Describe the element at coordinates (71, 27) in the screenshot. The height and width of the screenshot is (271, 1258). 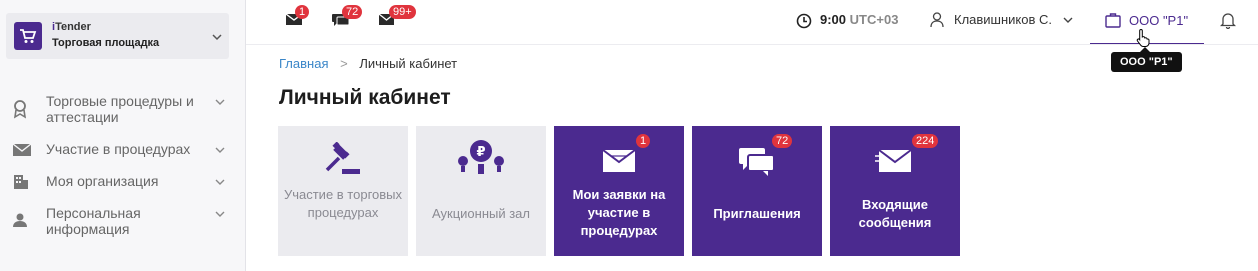
I see `brand-name: iTender` at that location.